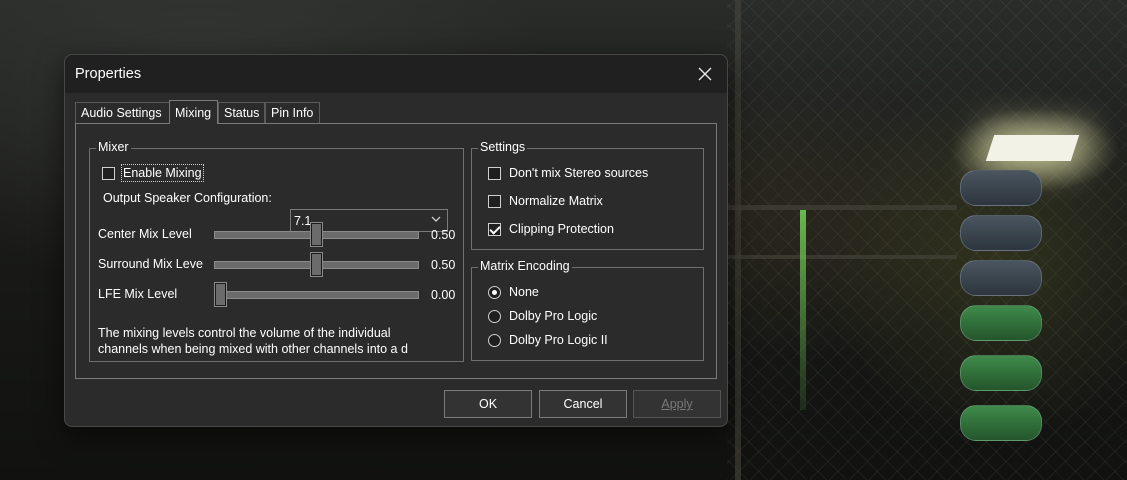 Image resolution: width=1127 pixels, height=480 pixels. I want to click on tab-label: Pin Info, so click(292, 113).